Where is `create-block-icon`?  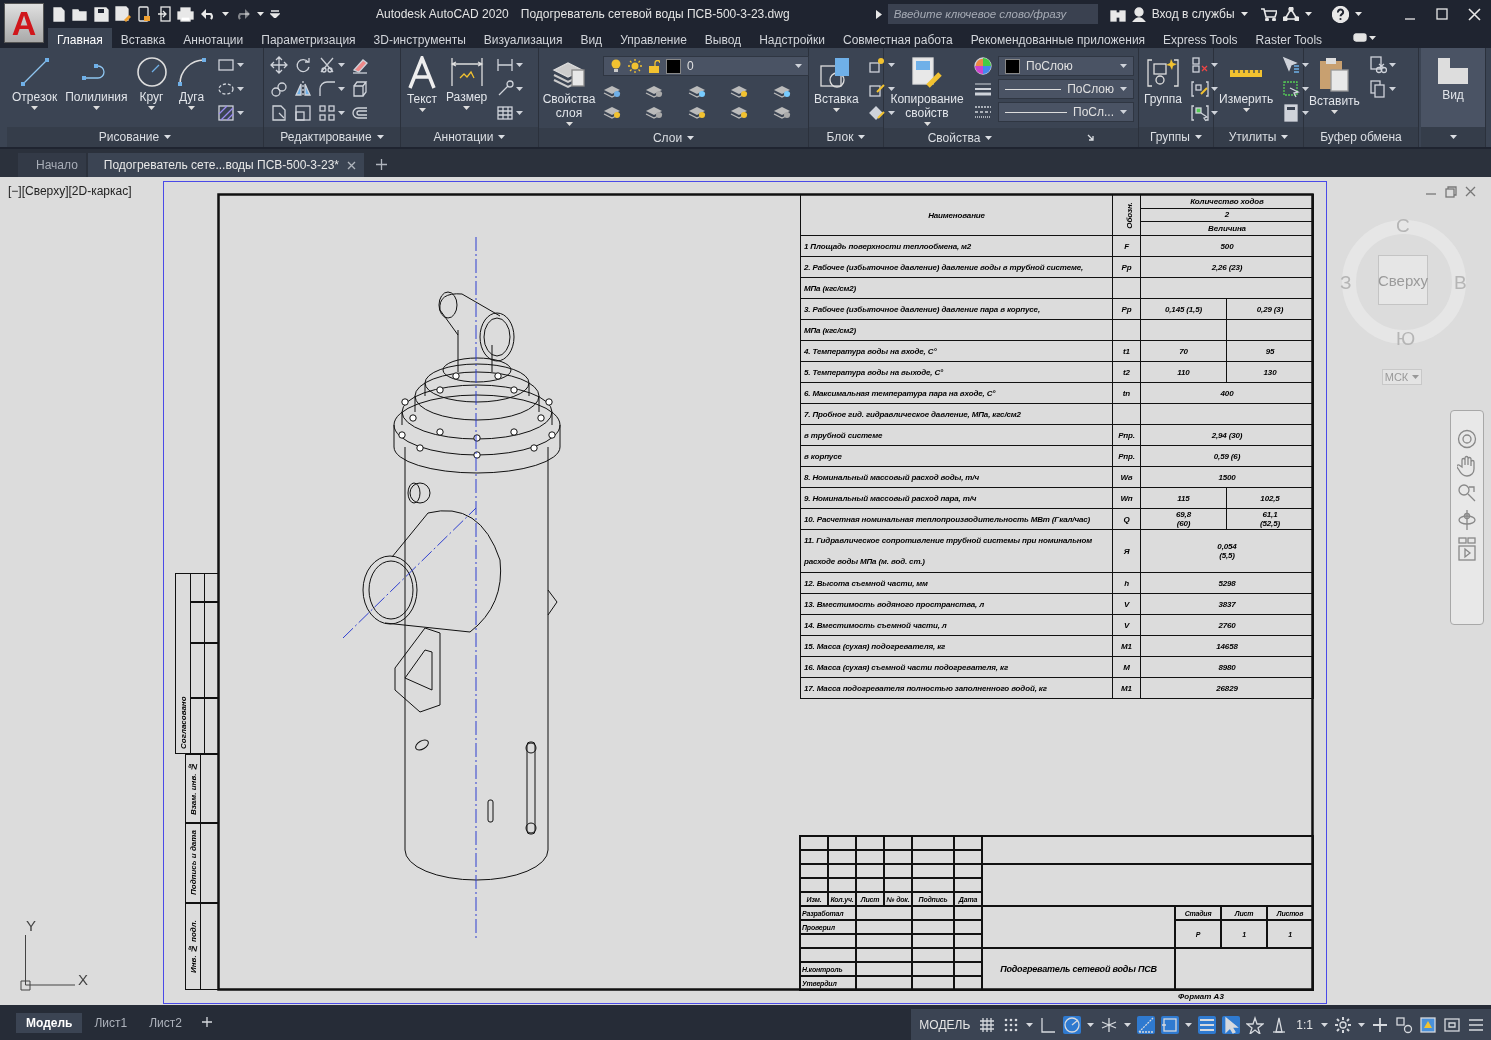
create-block-icon is located at coordinates (876, 65).